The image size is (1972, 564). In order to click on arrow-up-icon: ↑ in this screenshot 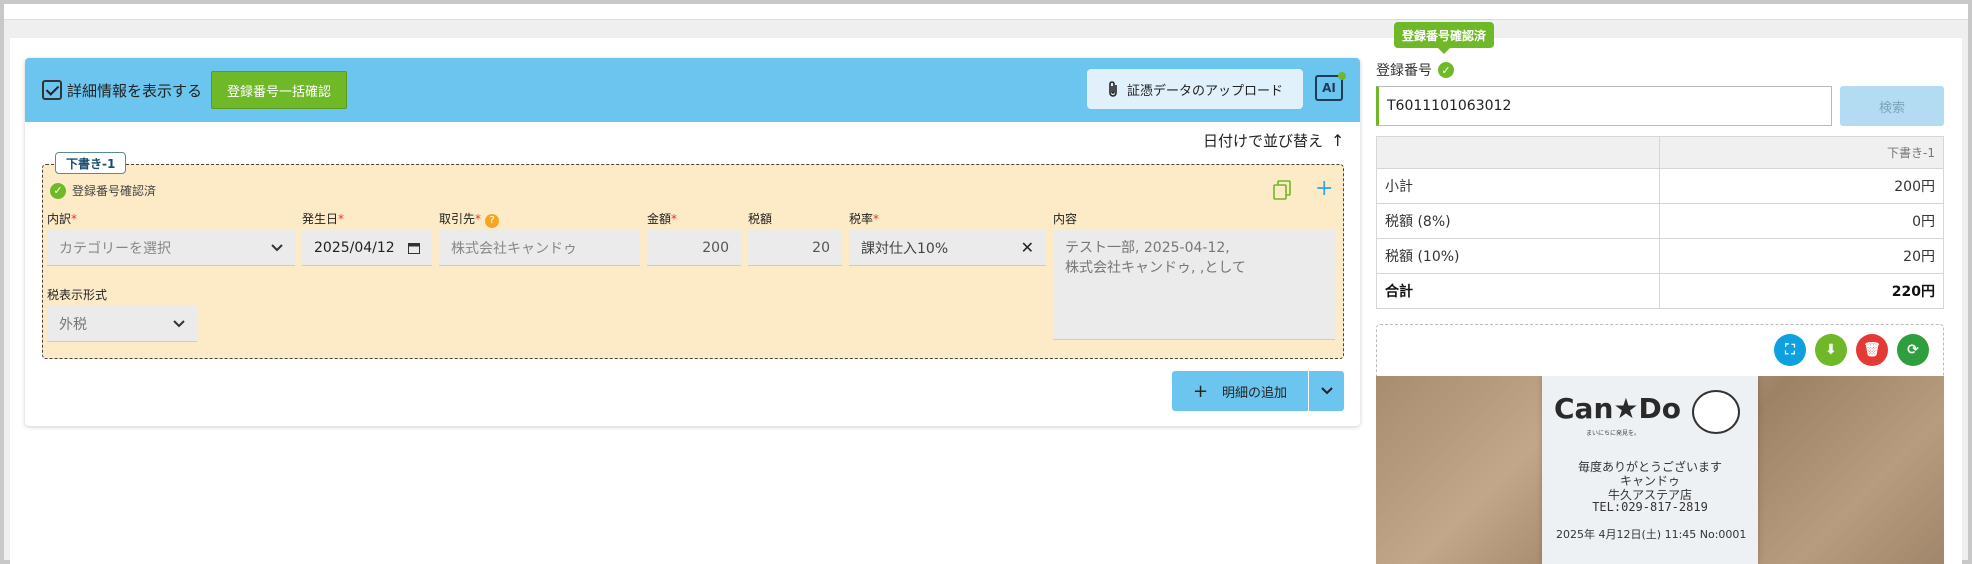, I will do `click(1338, 140)`.